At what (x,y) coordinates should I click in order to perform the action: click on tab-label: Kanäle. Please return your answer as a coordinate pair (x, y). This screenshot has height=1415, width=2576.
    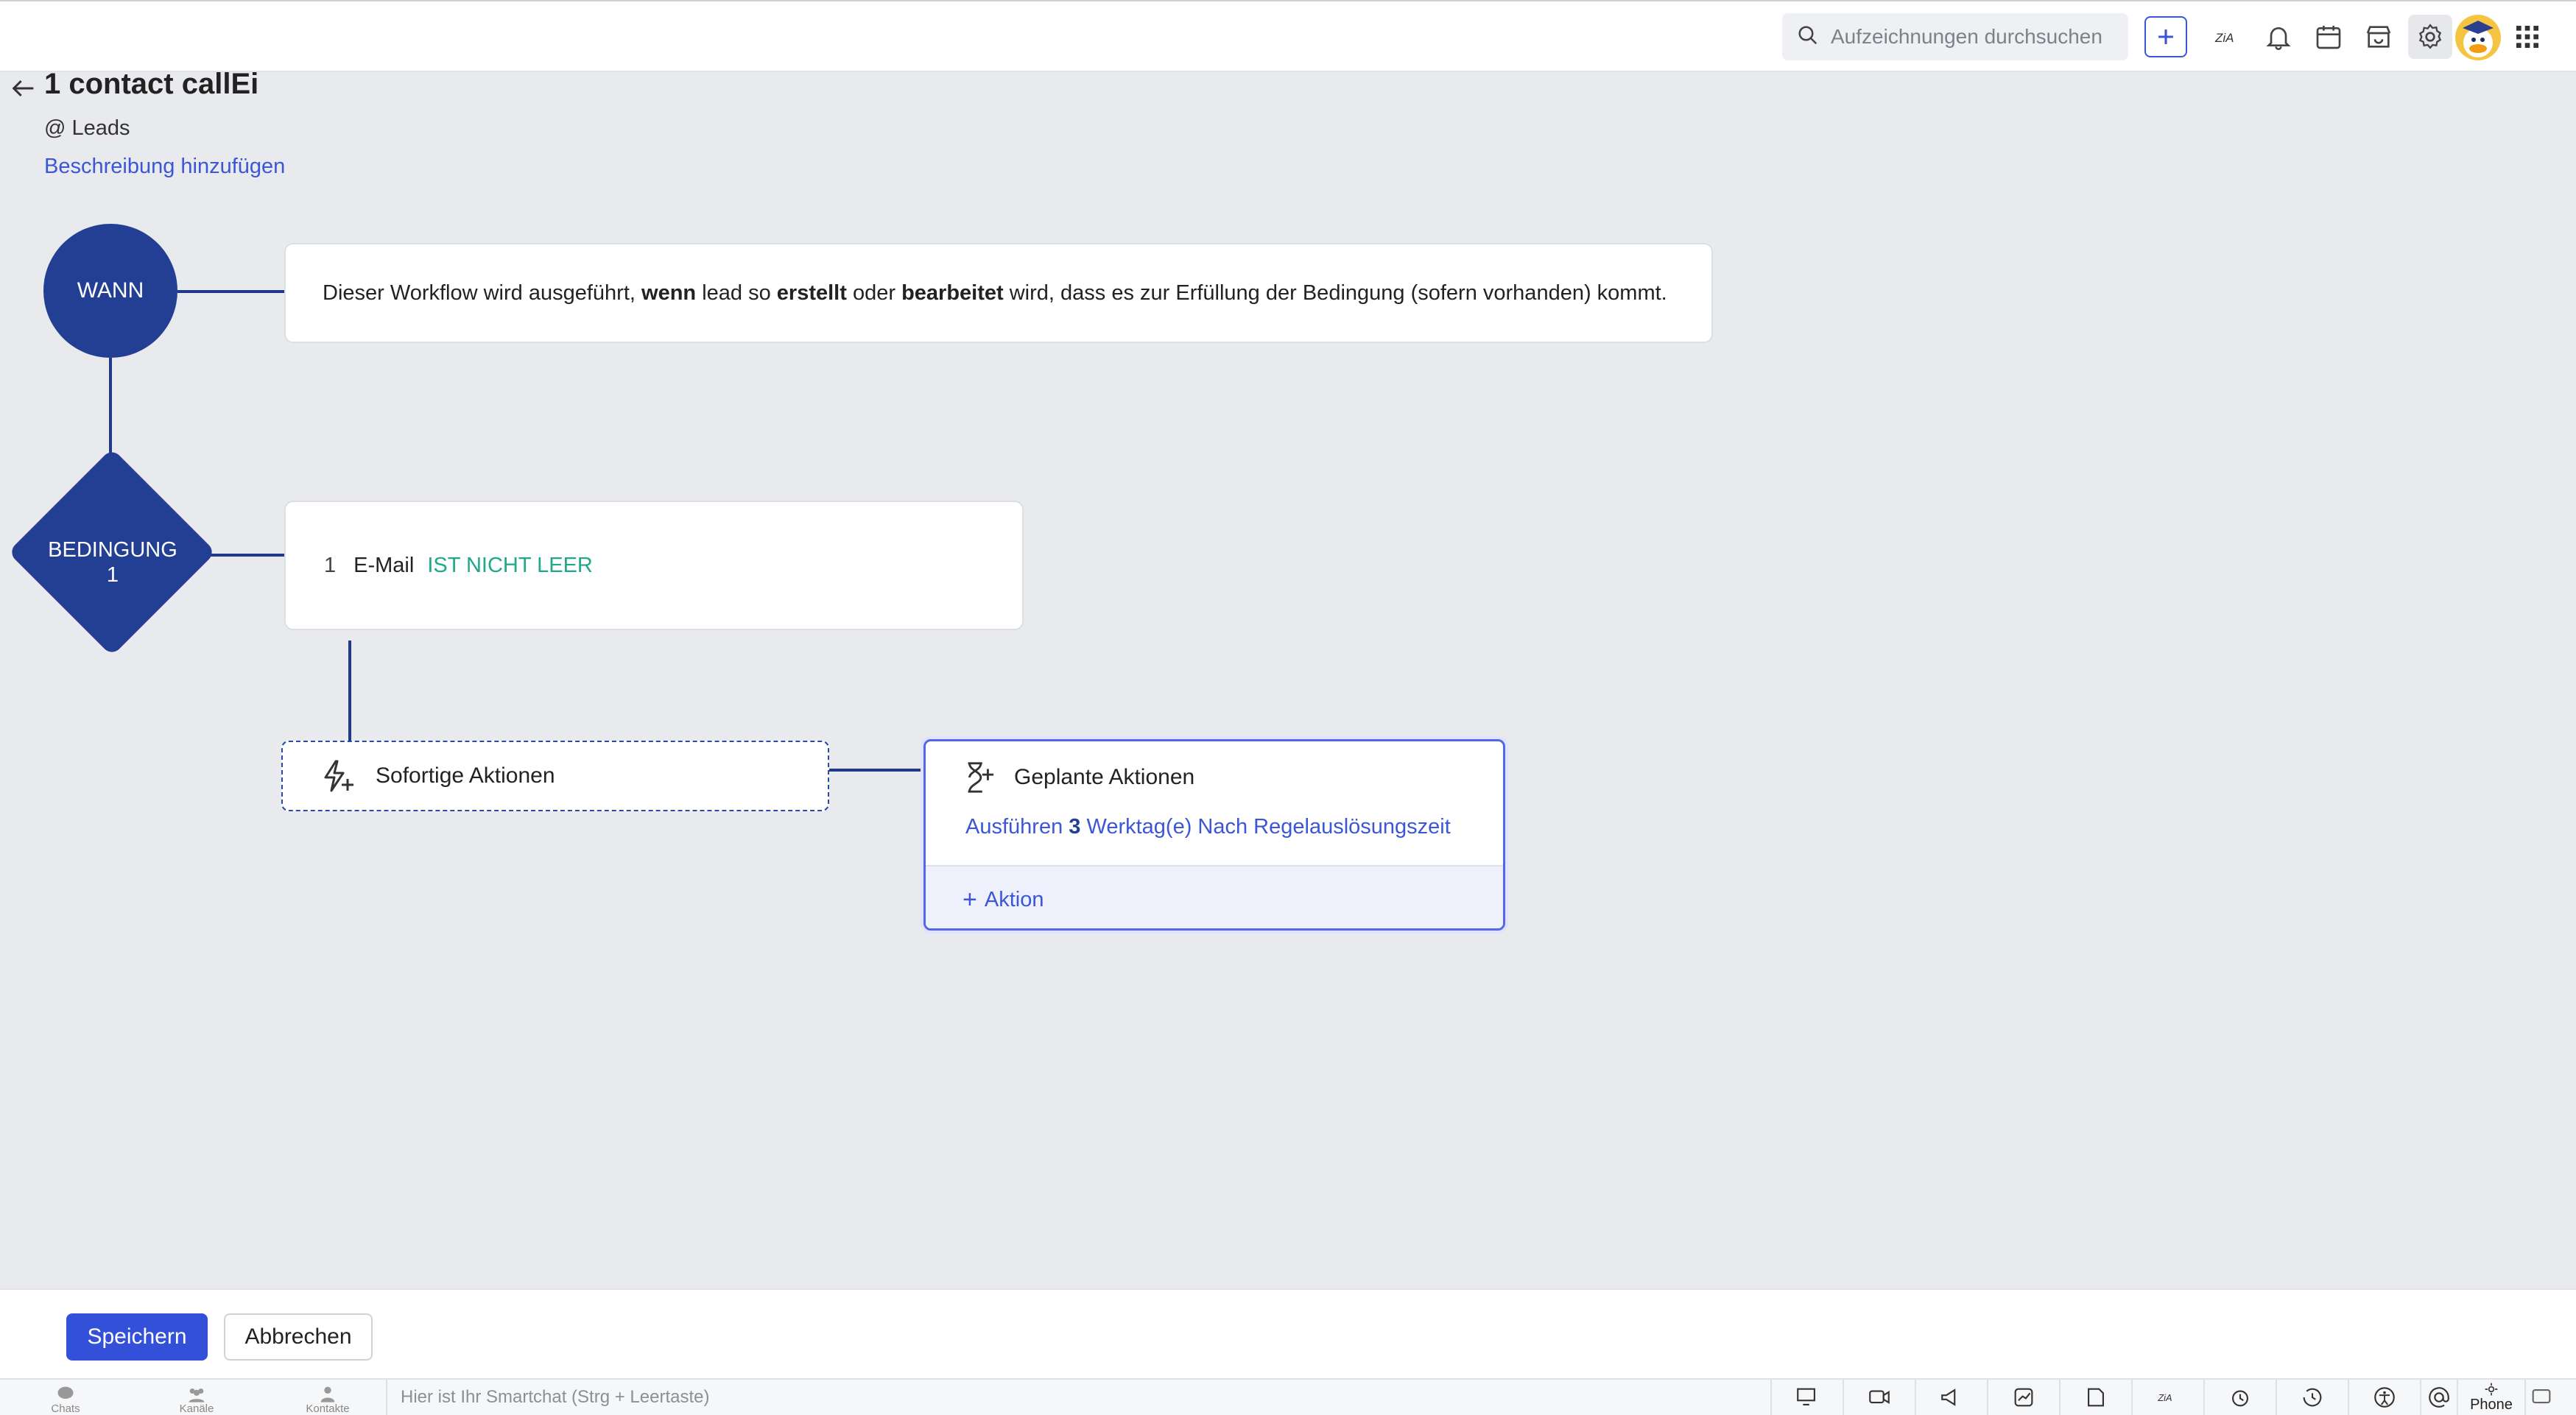
    Looking at the image, I should click on (196, 1409).